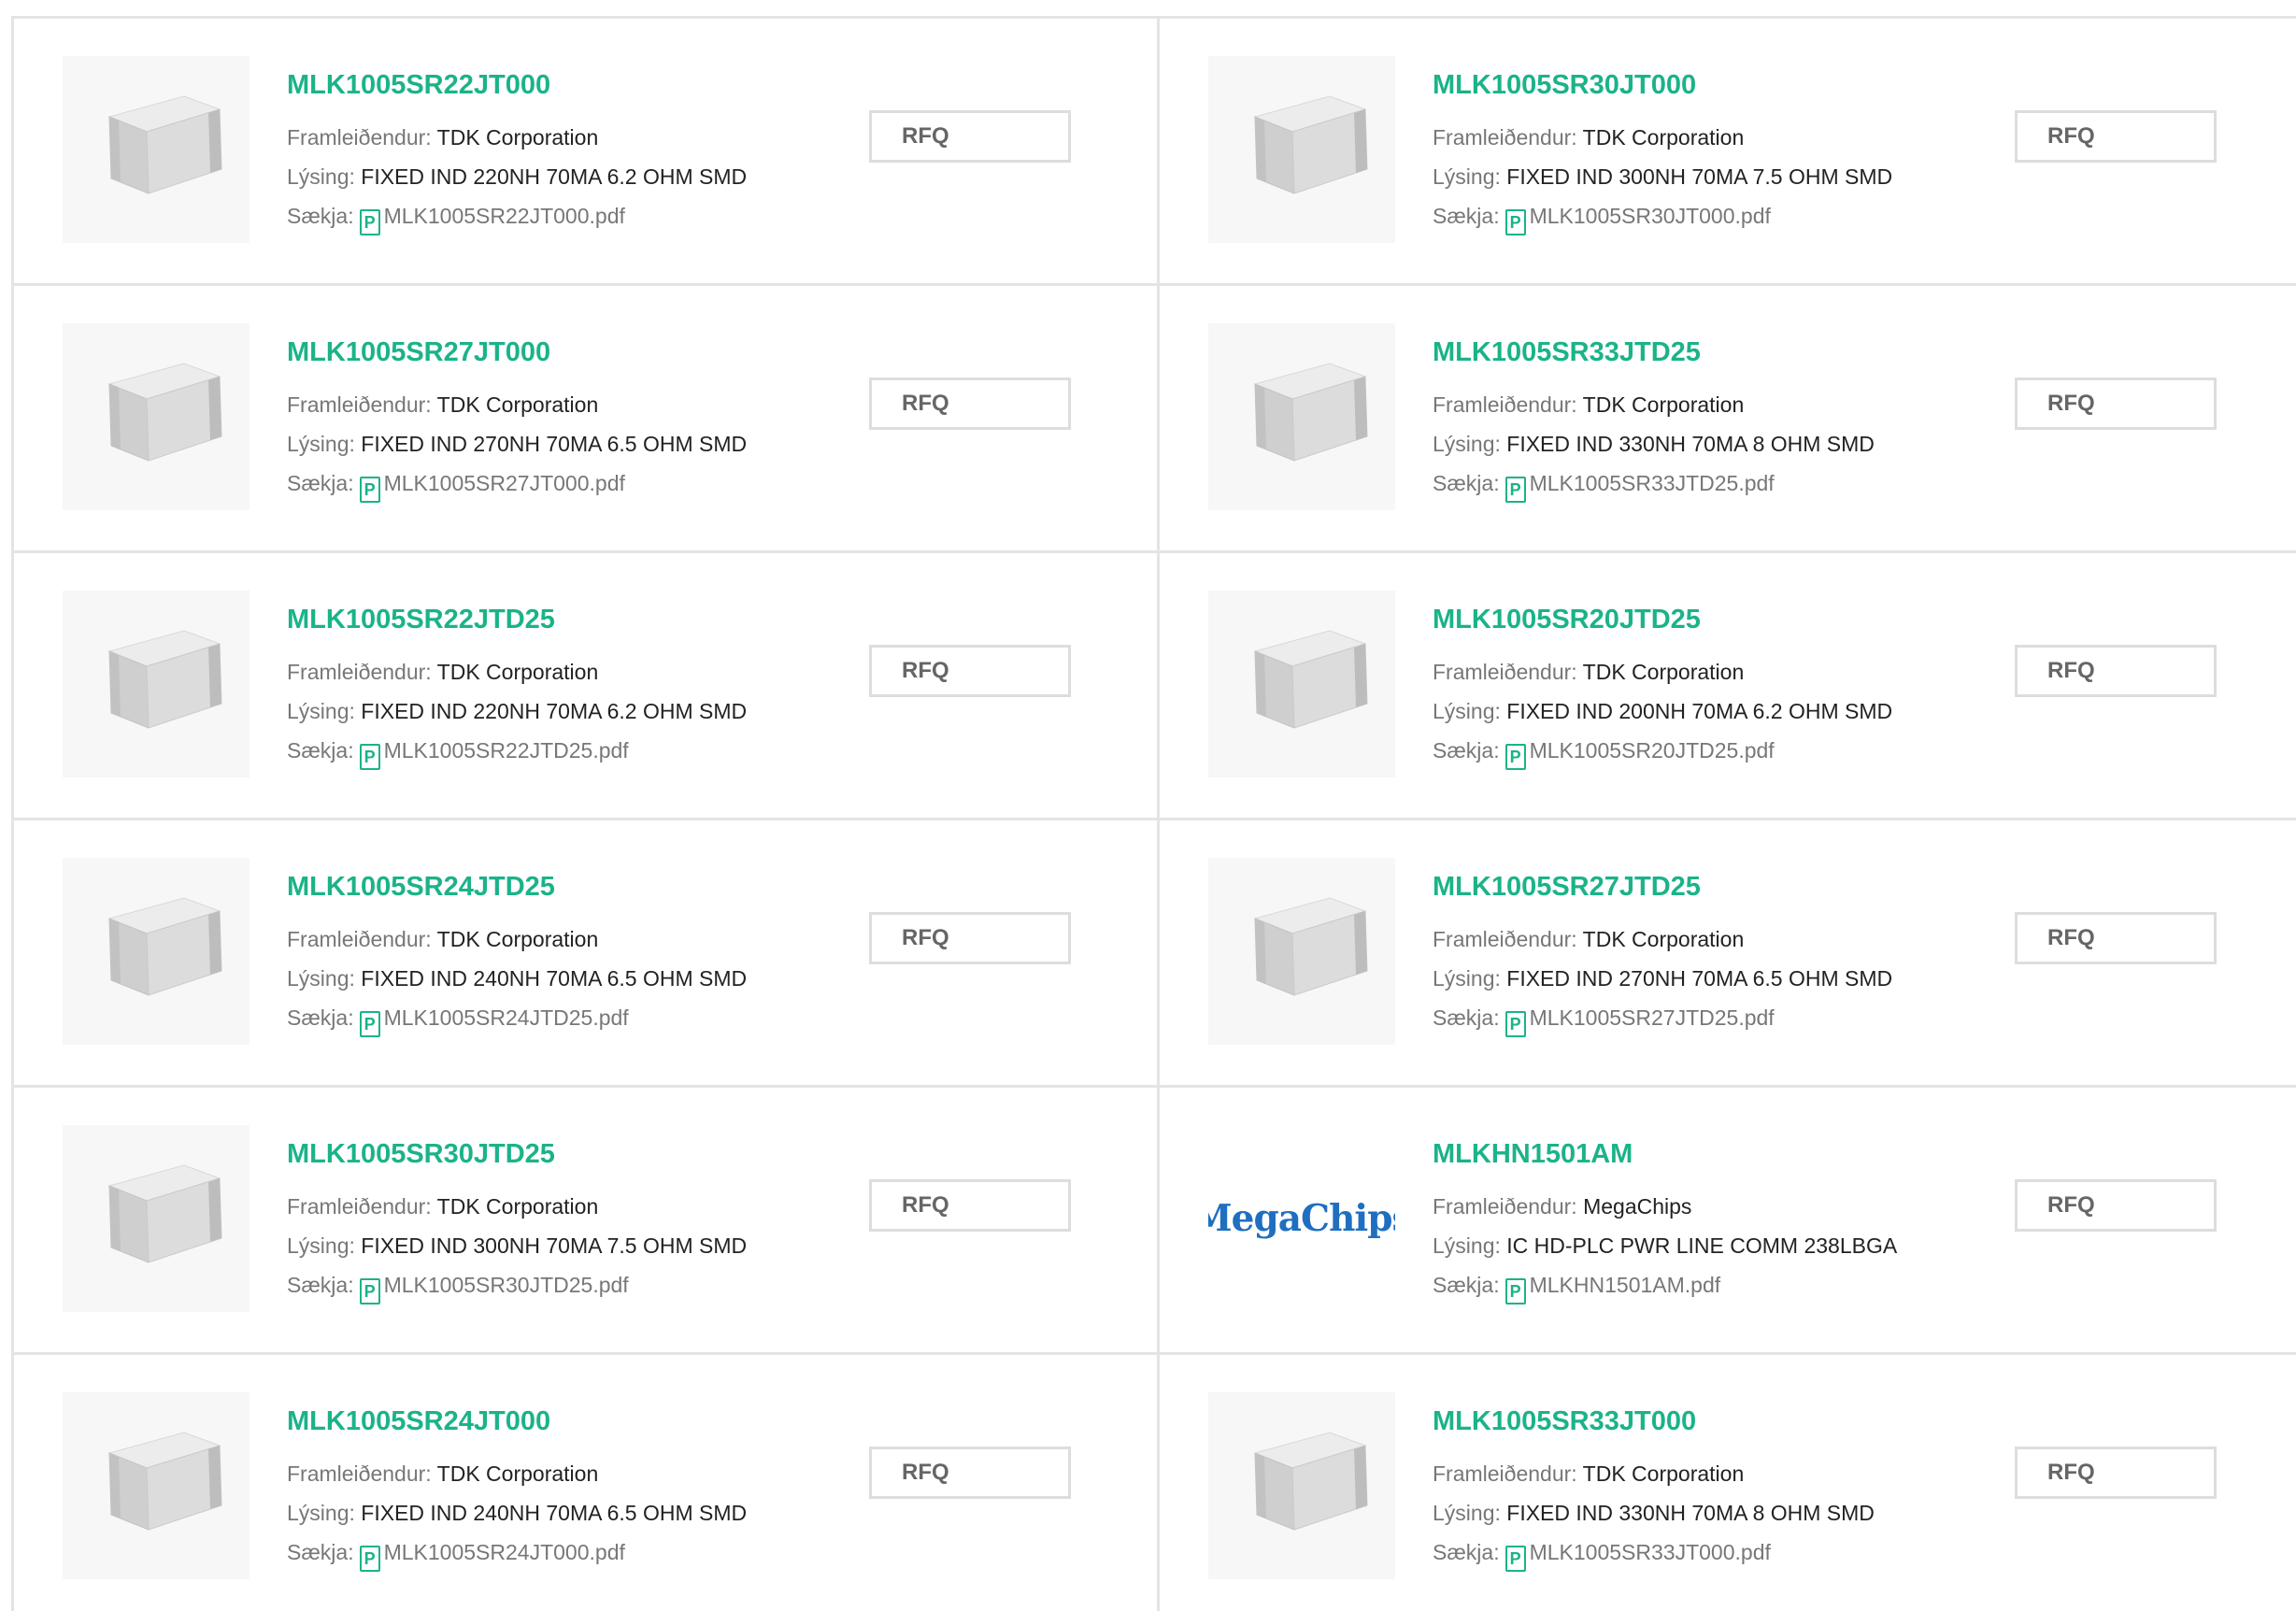 The image size is (2296, 1611). Describe the element at coordinates (1533, 1154) in the screenshot. I see `part-number-link: MLKHN1501AM` at that location.